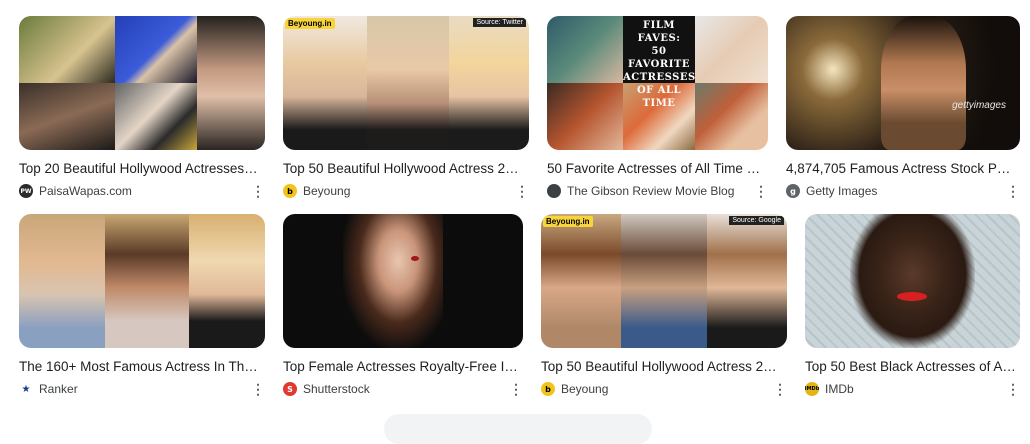  I want to click on source-name: PaisaWapas.com, so click(85, 191).